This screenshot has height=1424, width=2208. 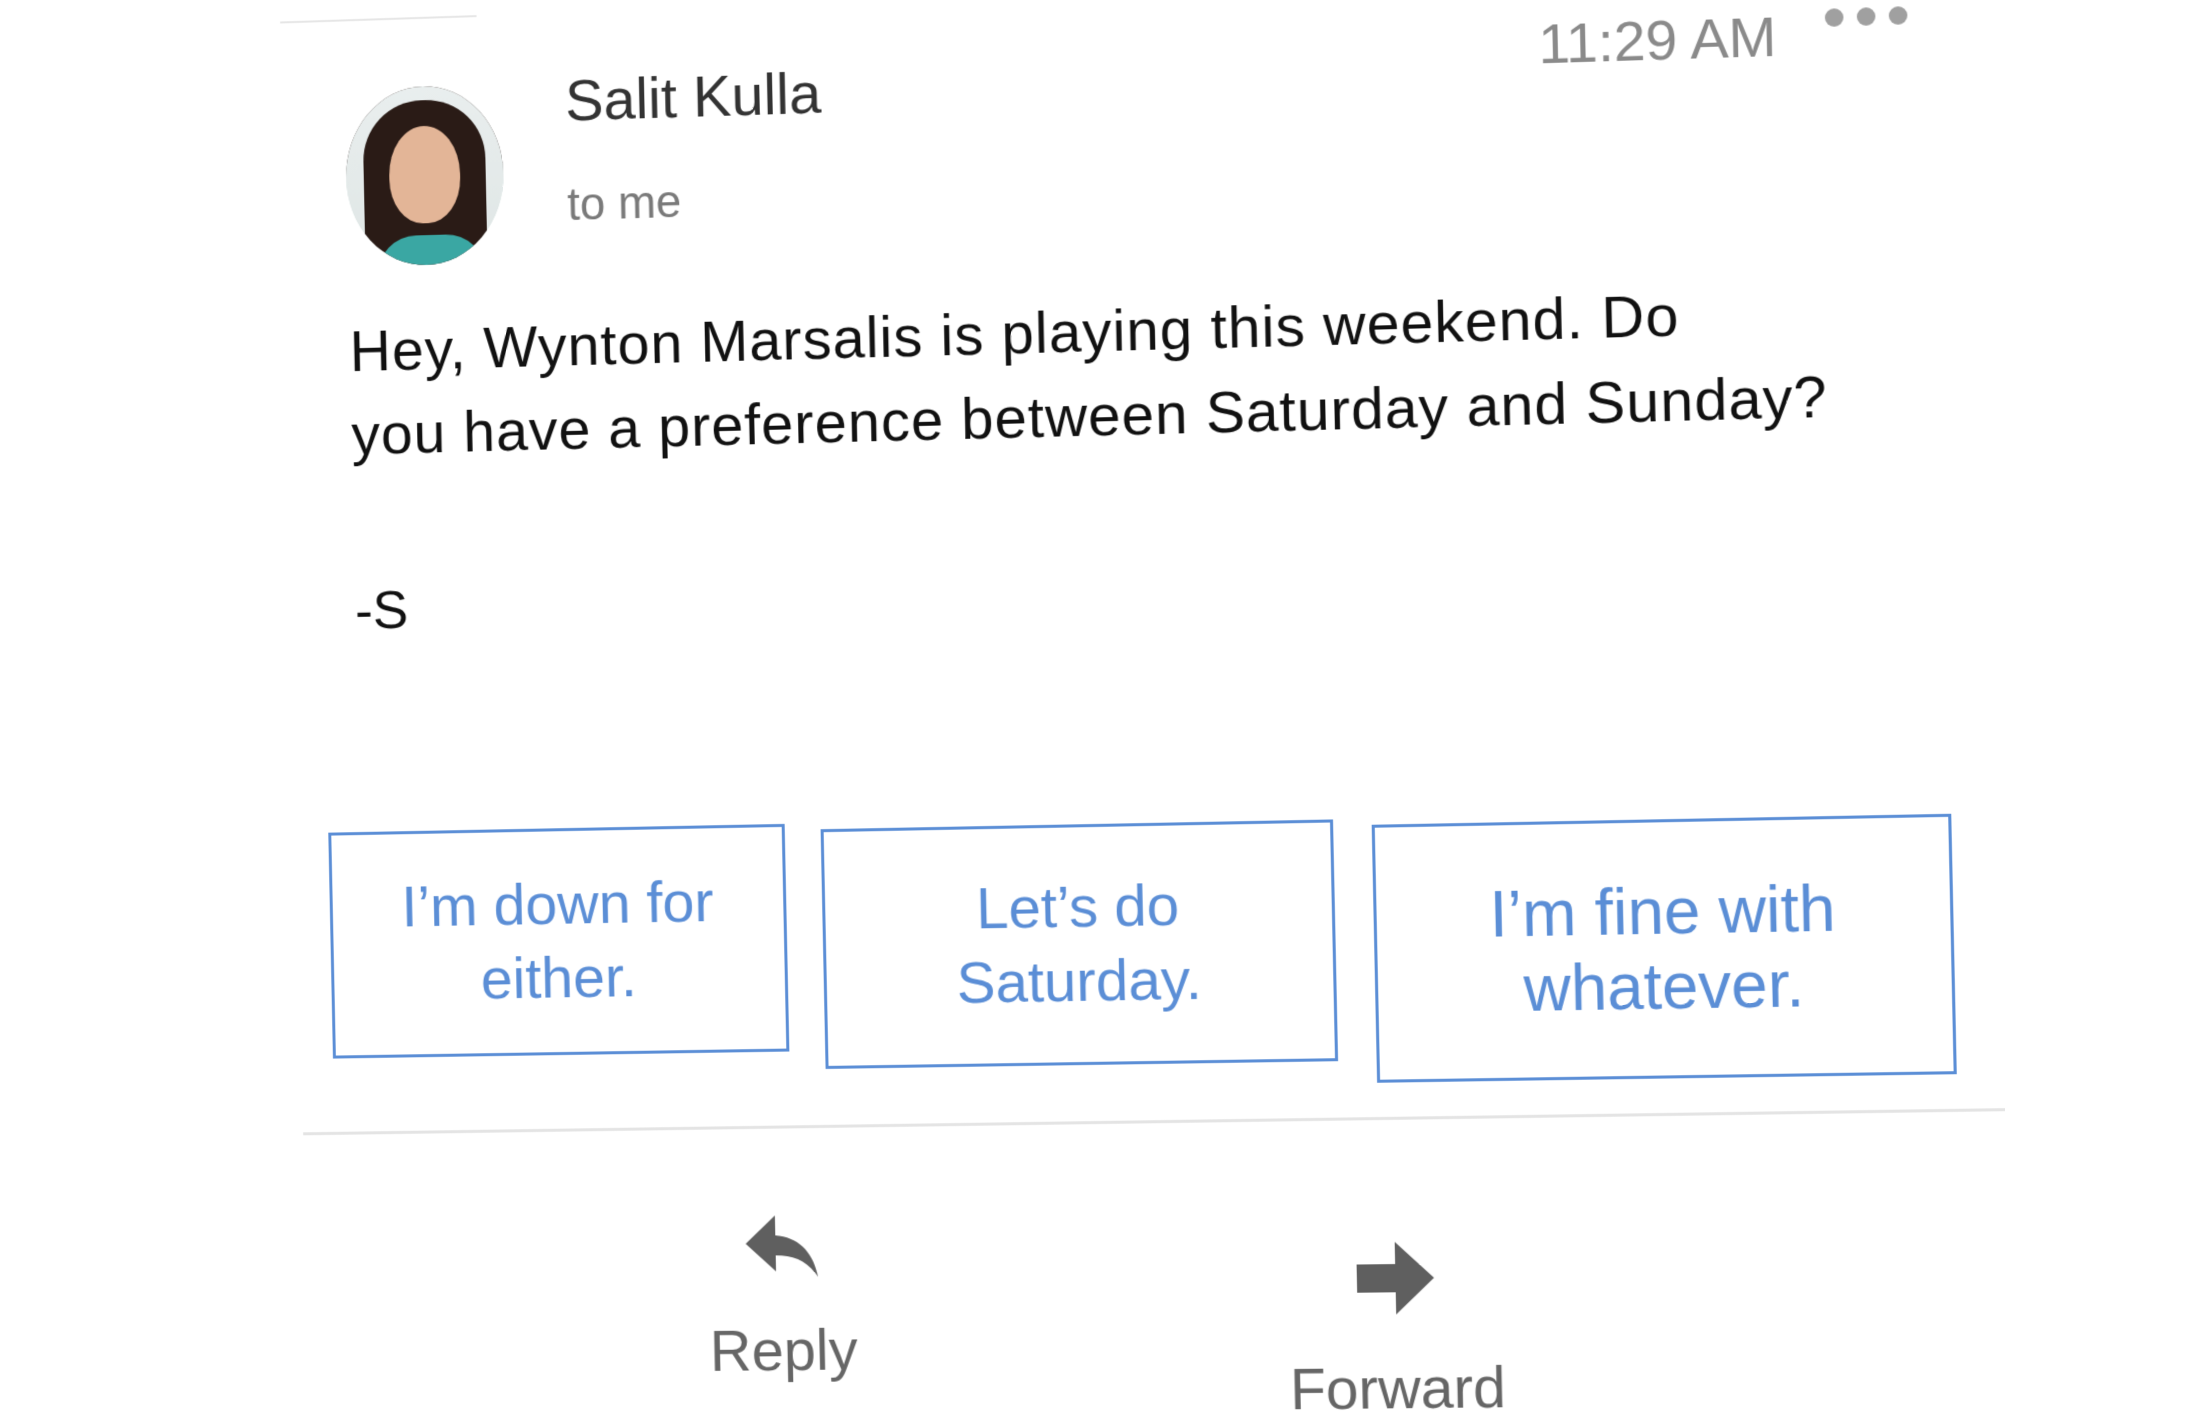 I want to click on forward-arrow-icon, so click(x=1395, y=1278).